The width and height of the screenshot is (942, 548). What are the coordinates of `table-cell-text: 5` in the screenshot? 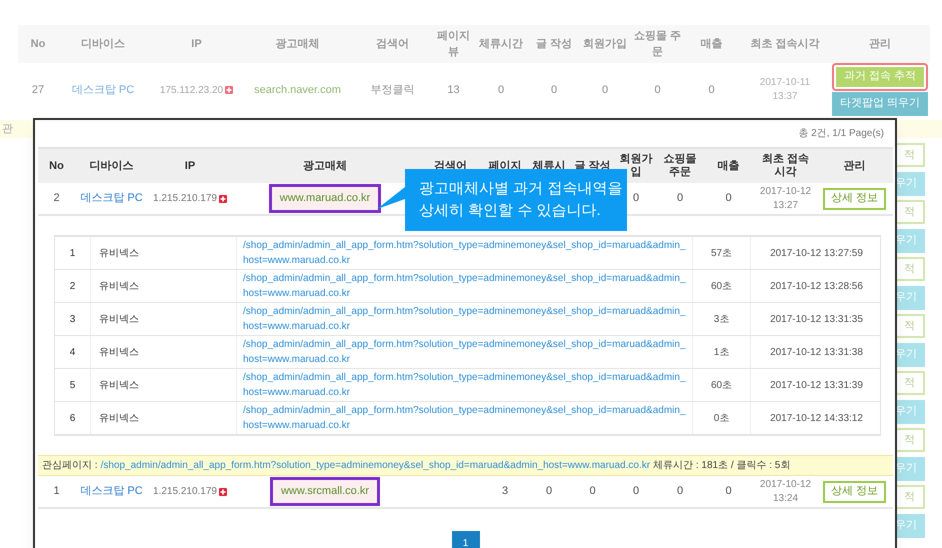 It's located at (73, 385).